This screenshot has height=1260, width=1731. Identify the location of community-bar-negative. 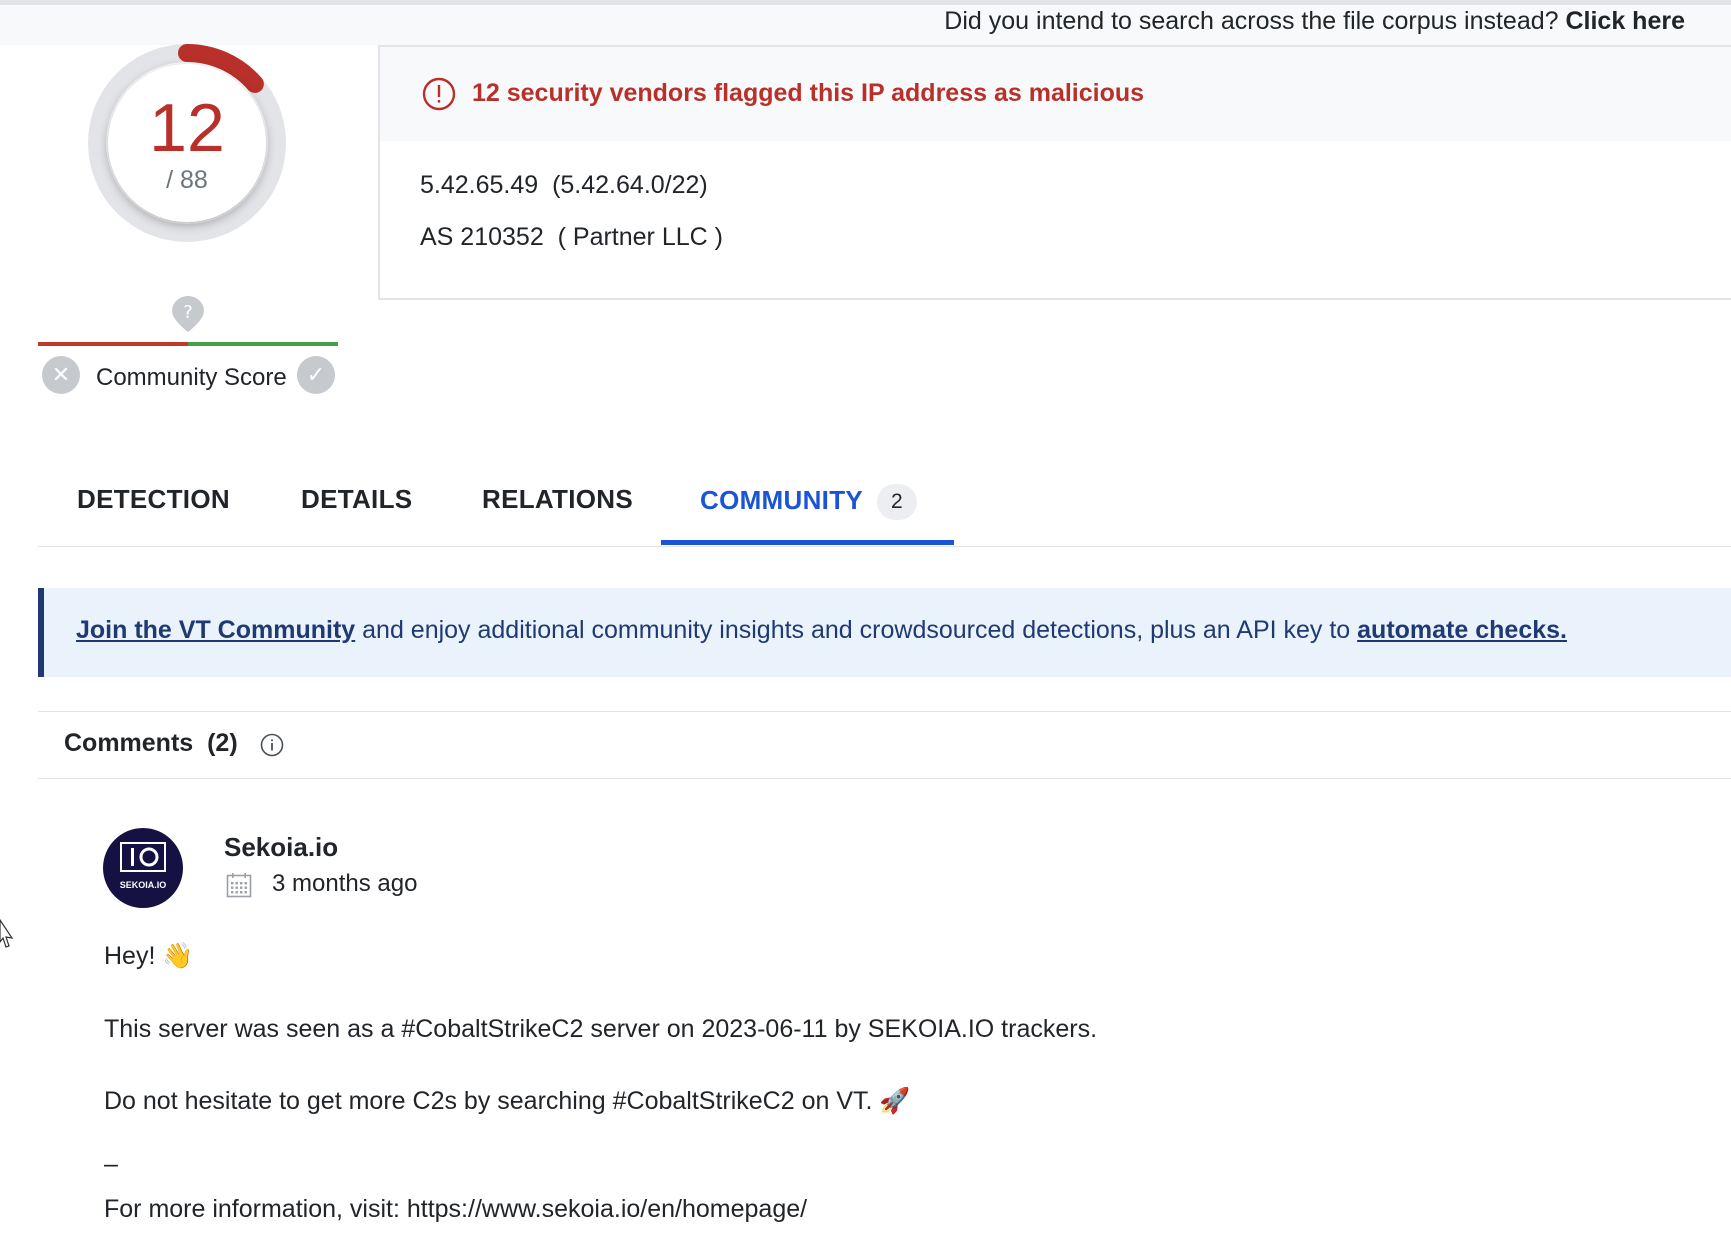
(113, 344).